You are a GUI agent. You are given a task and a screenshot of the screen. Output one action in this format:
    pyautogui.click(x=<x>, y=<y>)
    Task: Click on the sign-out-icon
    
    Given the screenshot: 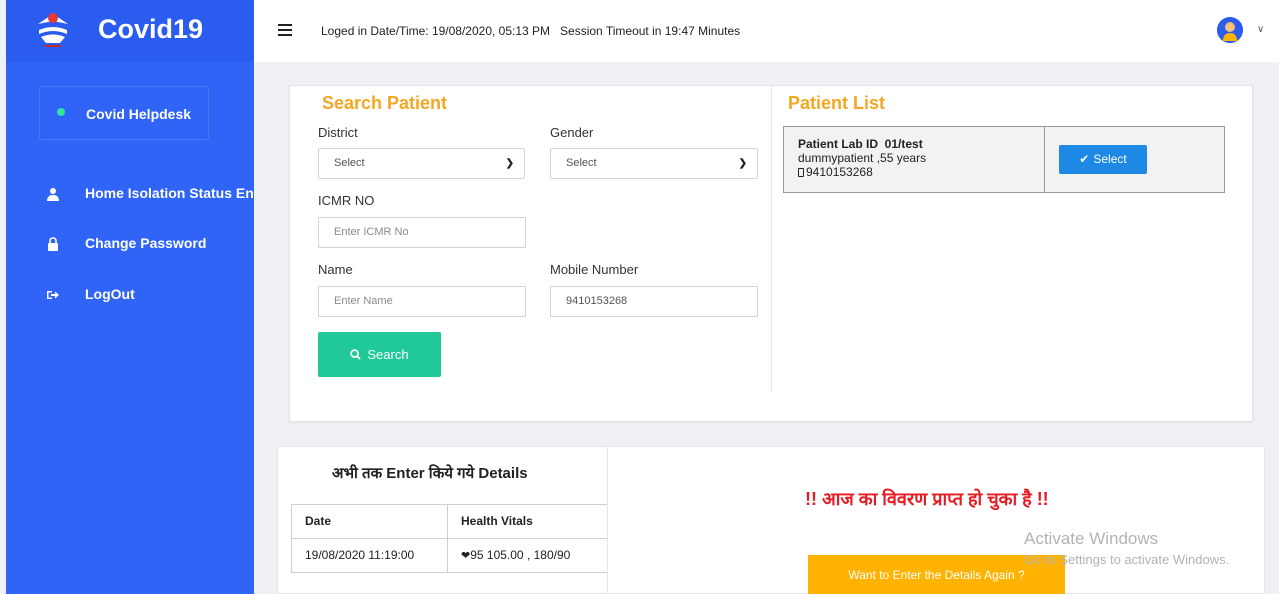 What is the action you would take?
    pyautogui.click(x=53, y=295)
    